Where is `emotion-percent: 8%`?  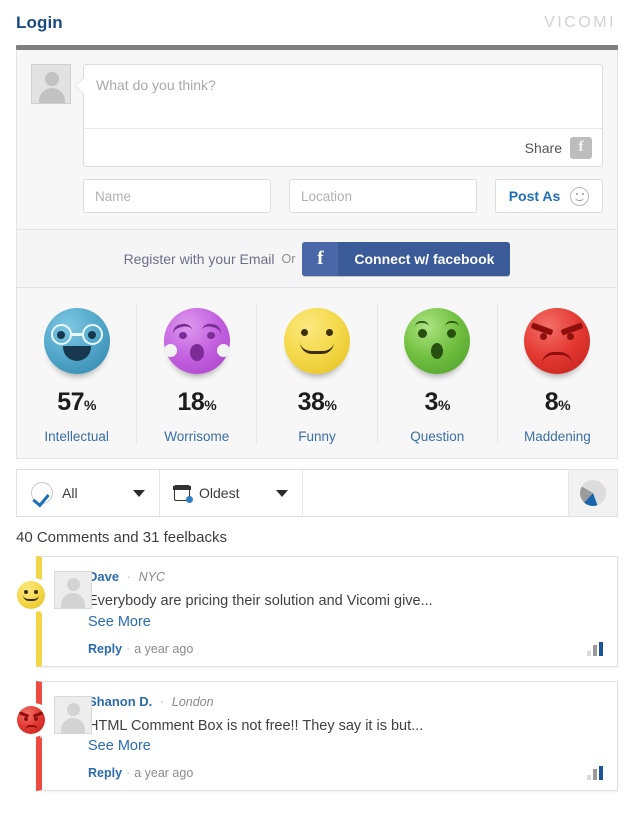
emotion-percent: 8% is located at coordinates (557, 402).